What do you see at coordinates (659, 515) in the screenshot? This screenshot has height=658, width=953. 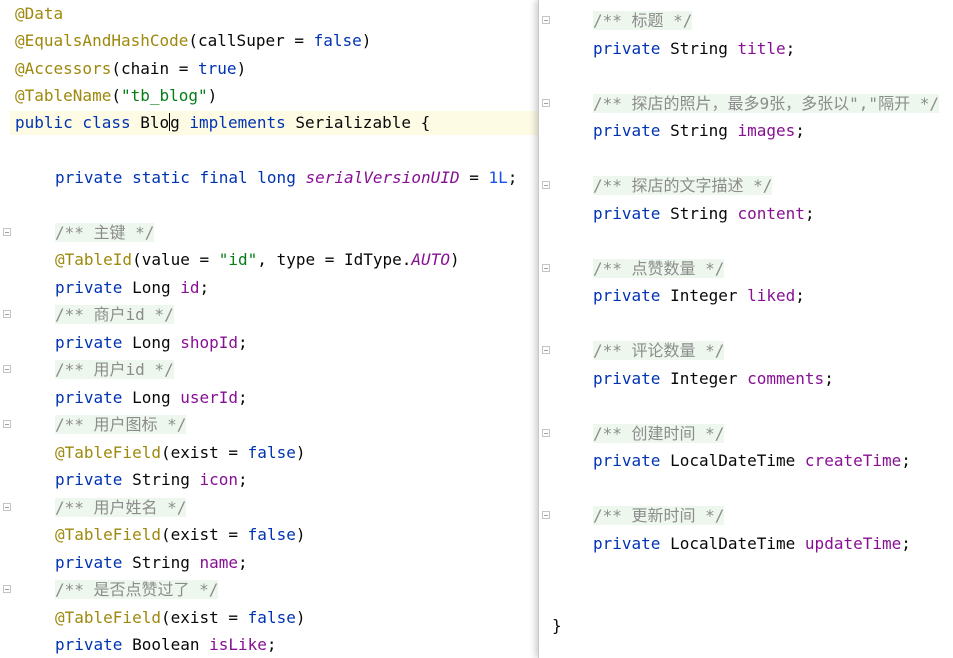 I see `doc-comment: /** 更新时间 */` at bounding box center [659, 515].